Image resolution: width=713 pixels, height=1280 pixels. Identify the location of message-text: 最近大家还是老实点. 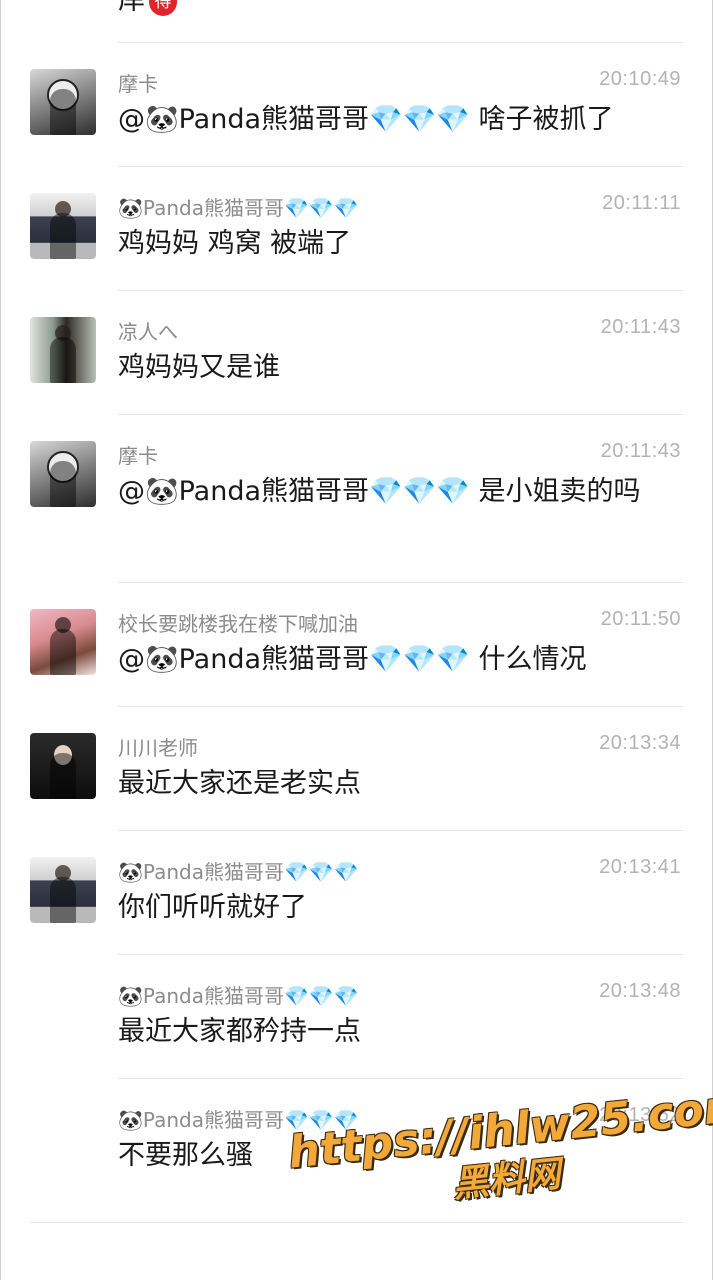
(239, 783).